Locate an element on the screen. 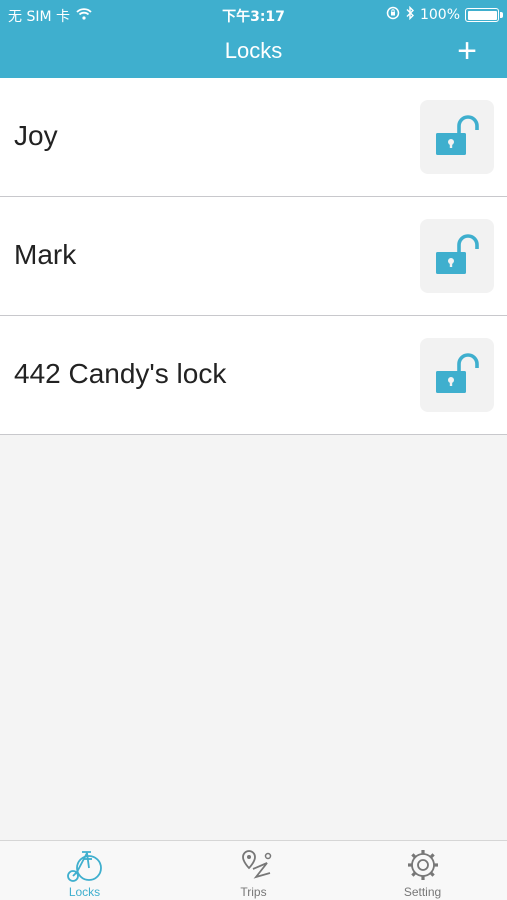  lock-name: Joy is located at coordinates (36, 135).